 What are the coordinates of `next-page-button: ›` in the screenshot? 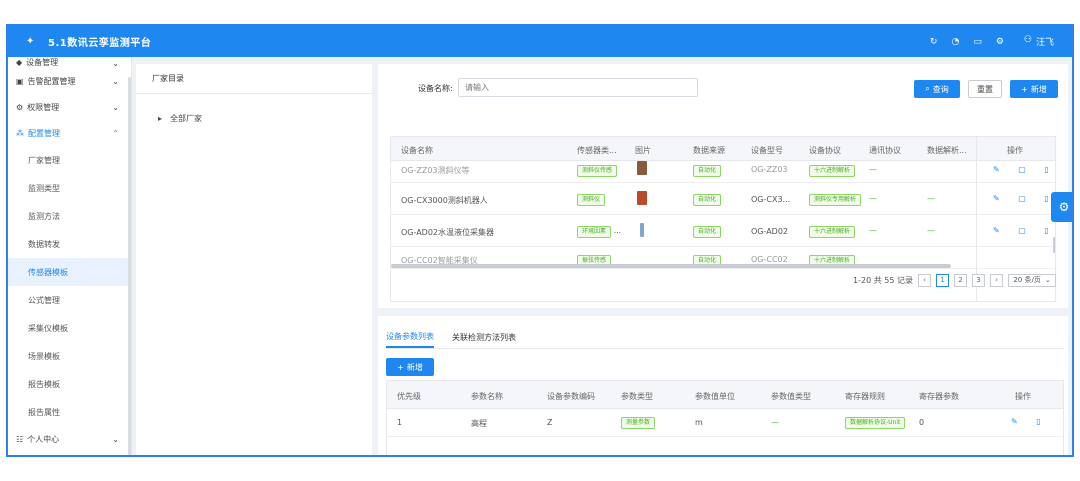 It's located at (996, 280).